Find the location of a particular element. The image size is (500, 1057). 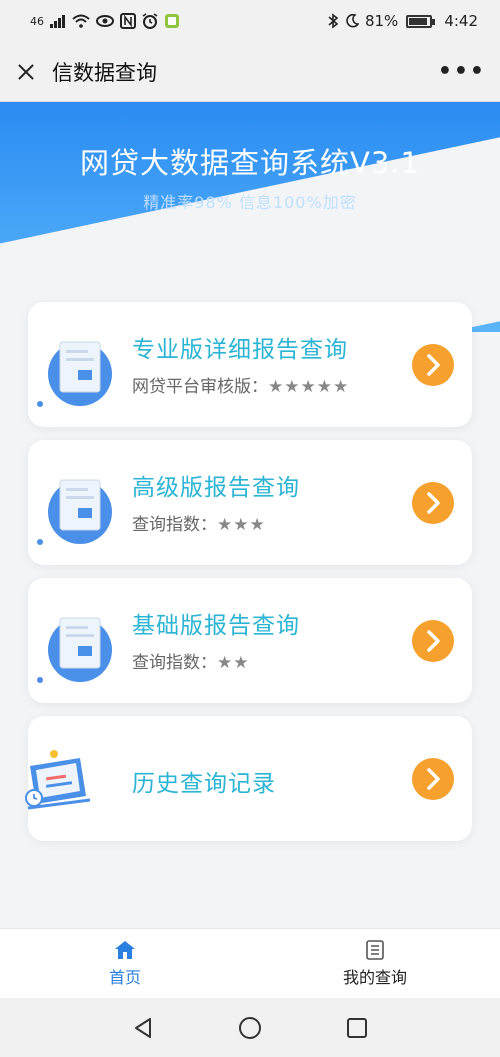

status-right: 81% 4:42 is located at coordinates (402, 21).